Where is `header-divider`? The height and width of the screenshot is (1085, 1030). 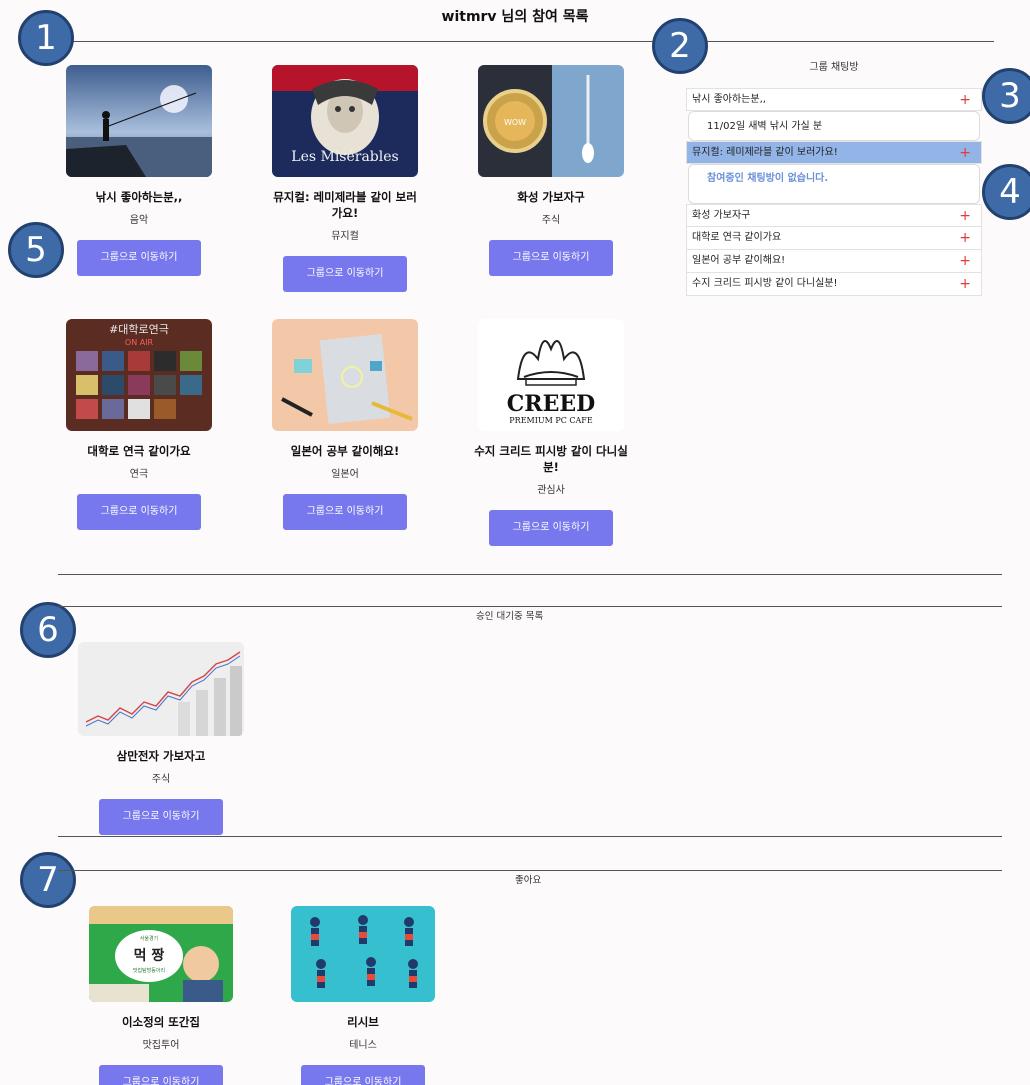
header-divider is located at coordinates (521, 41).